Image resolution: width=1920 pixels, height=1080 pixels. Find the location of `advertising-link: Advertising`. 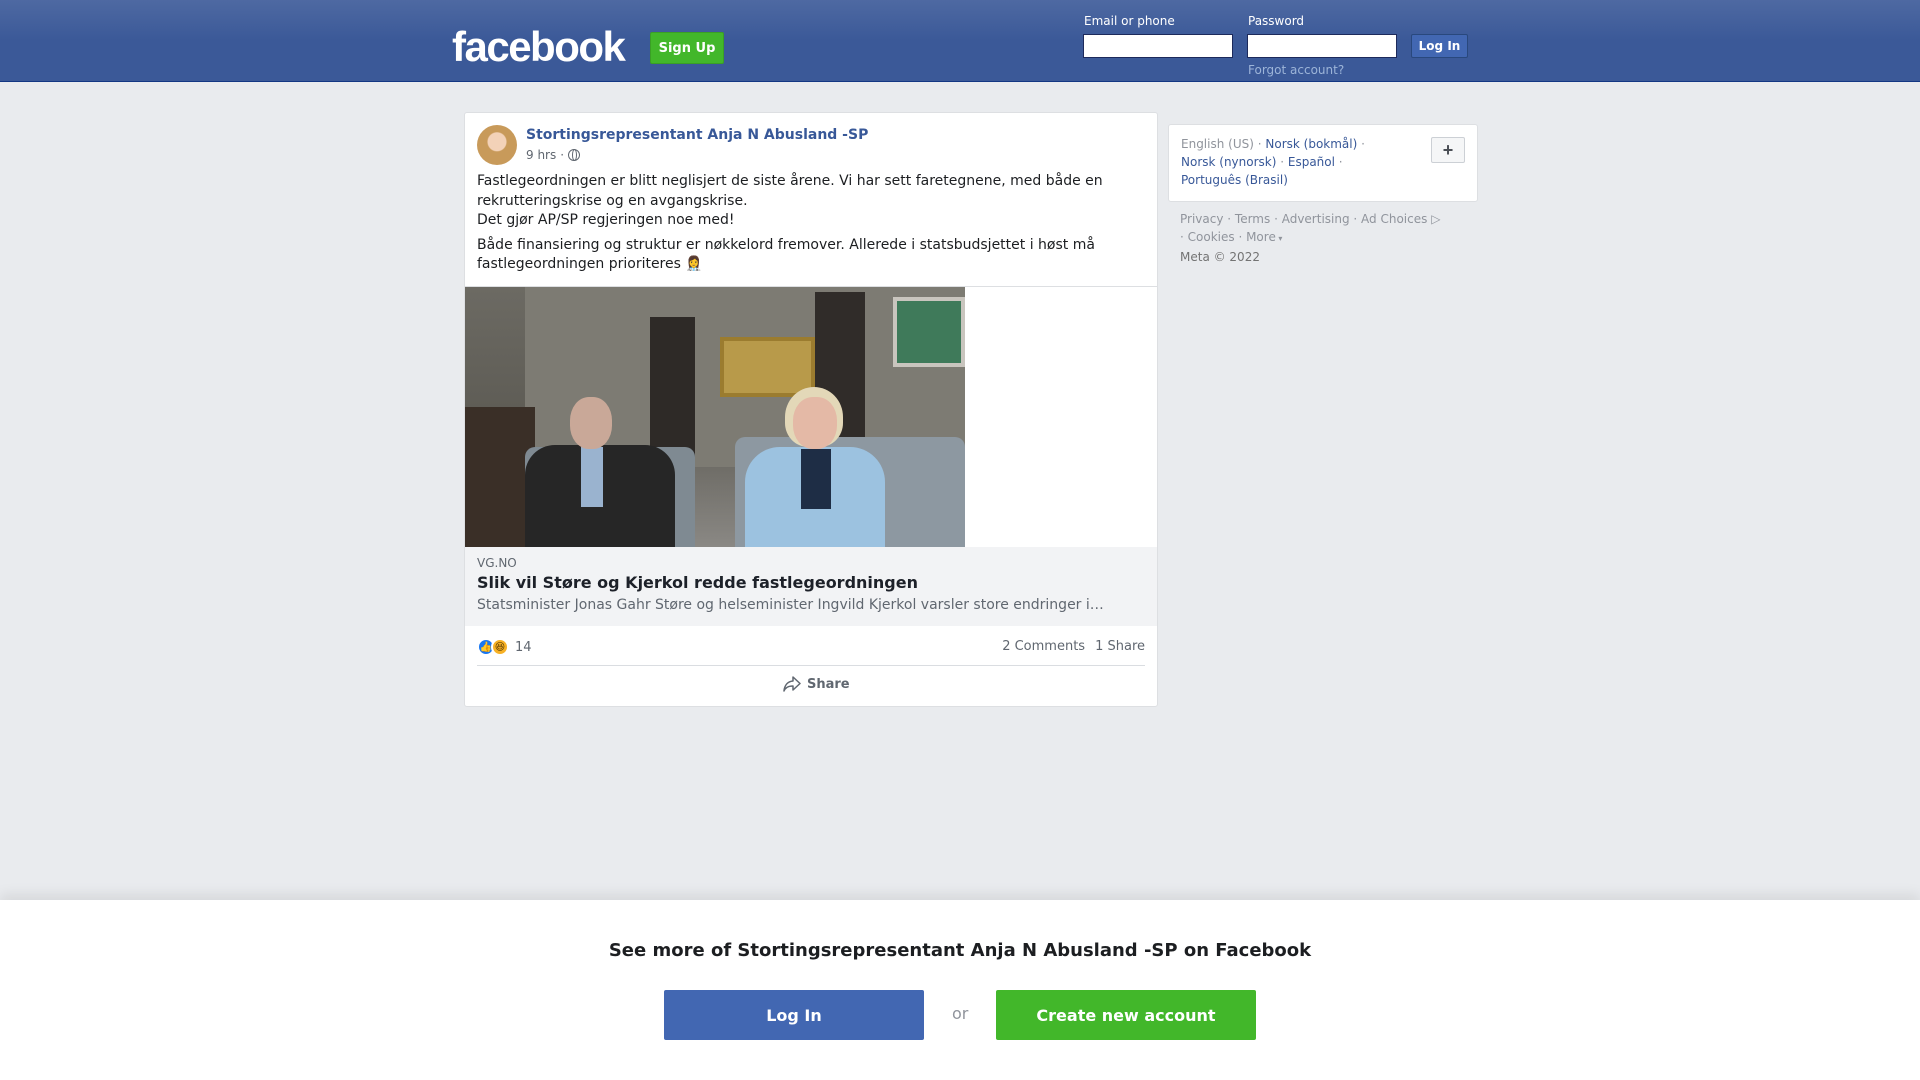

advertising-link: Advertising is located at coordinates (1316, 219).